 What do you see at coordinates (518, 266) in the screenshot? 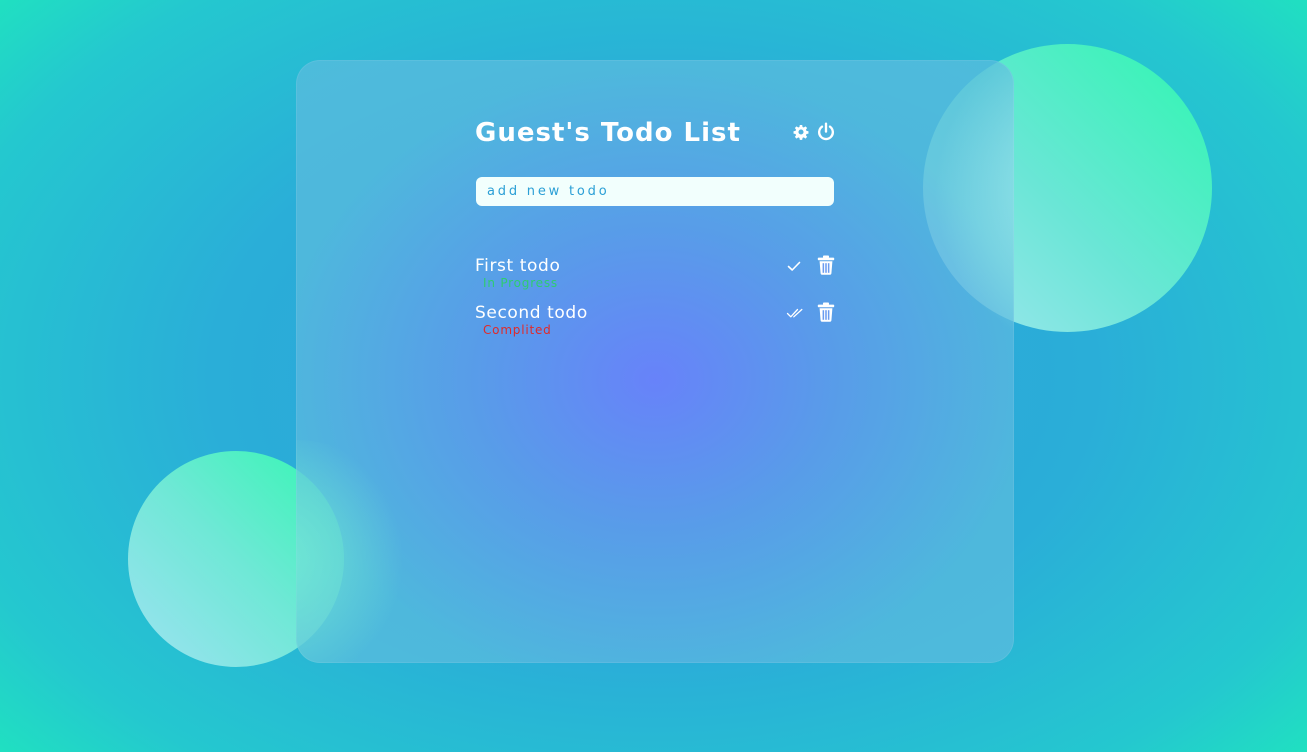
I see `todo-title: First todo` at bounding box center [518, 266].